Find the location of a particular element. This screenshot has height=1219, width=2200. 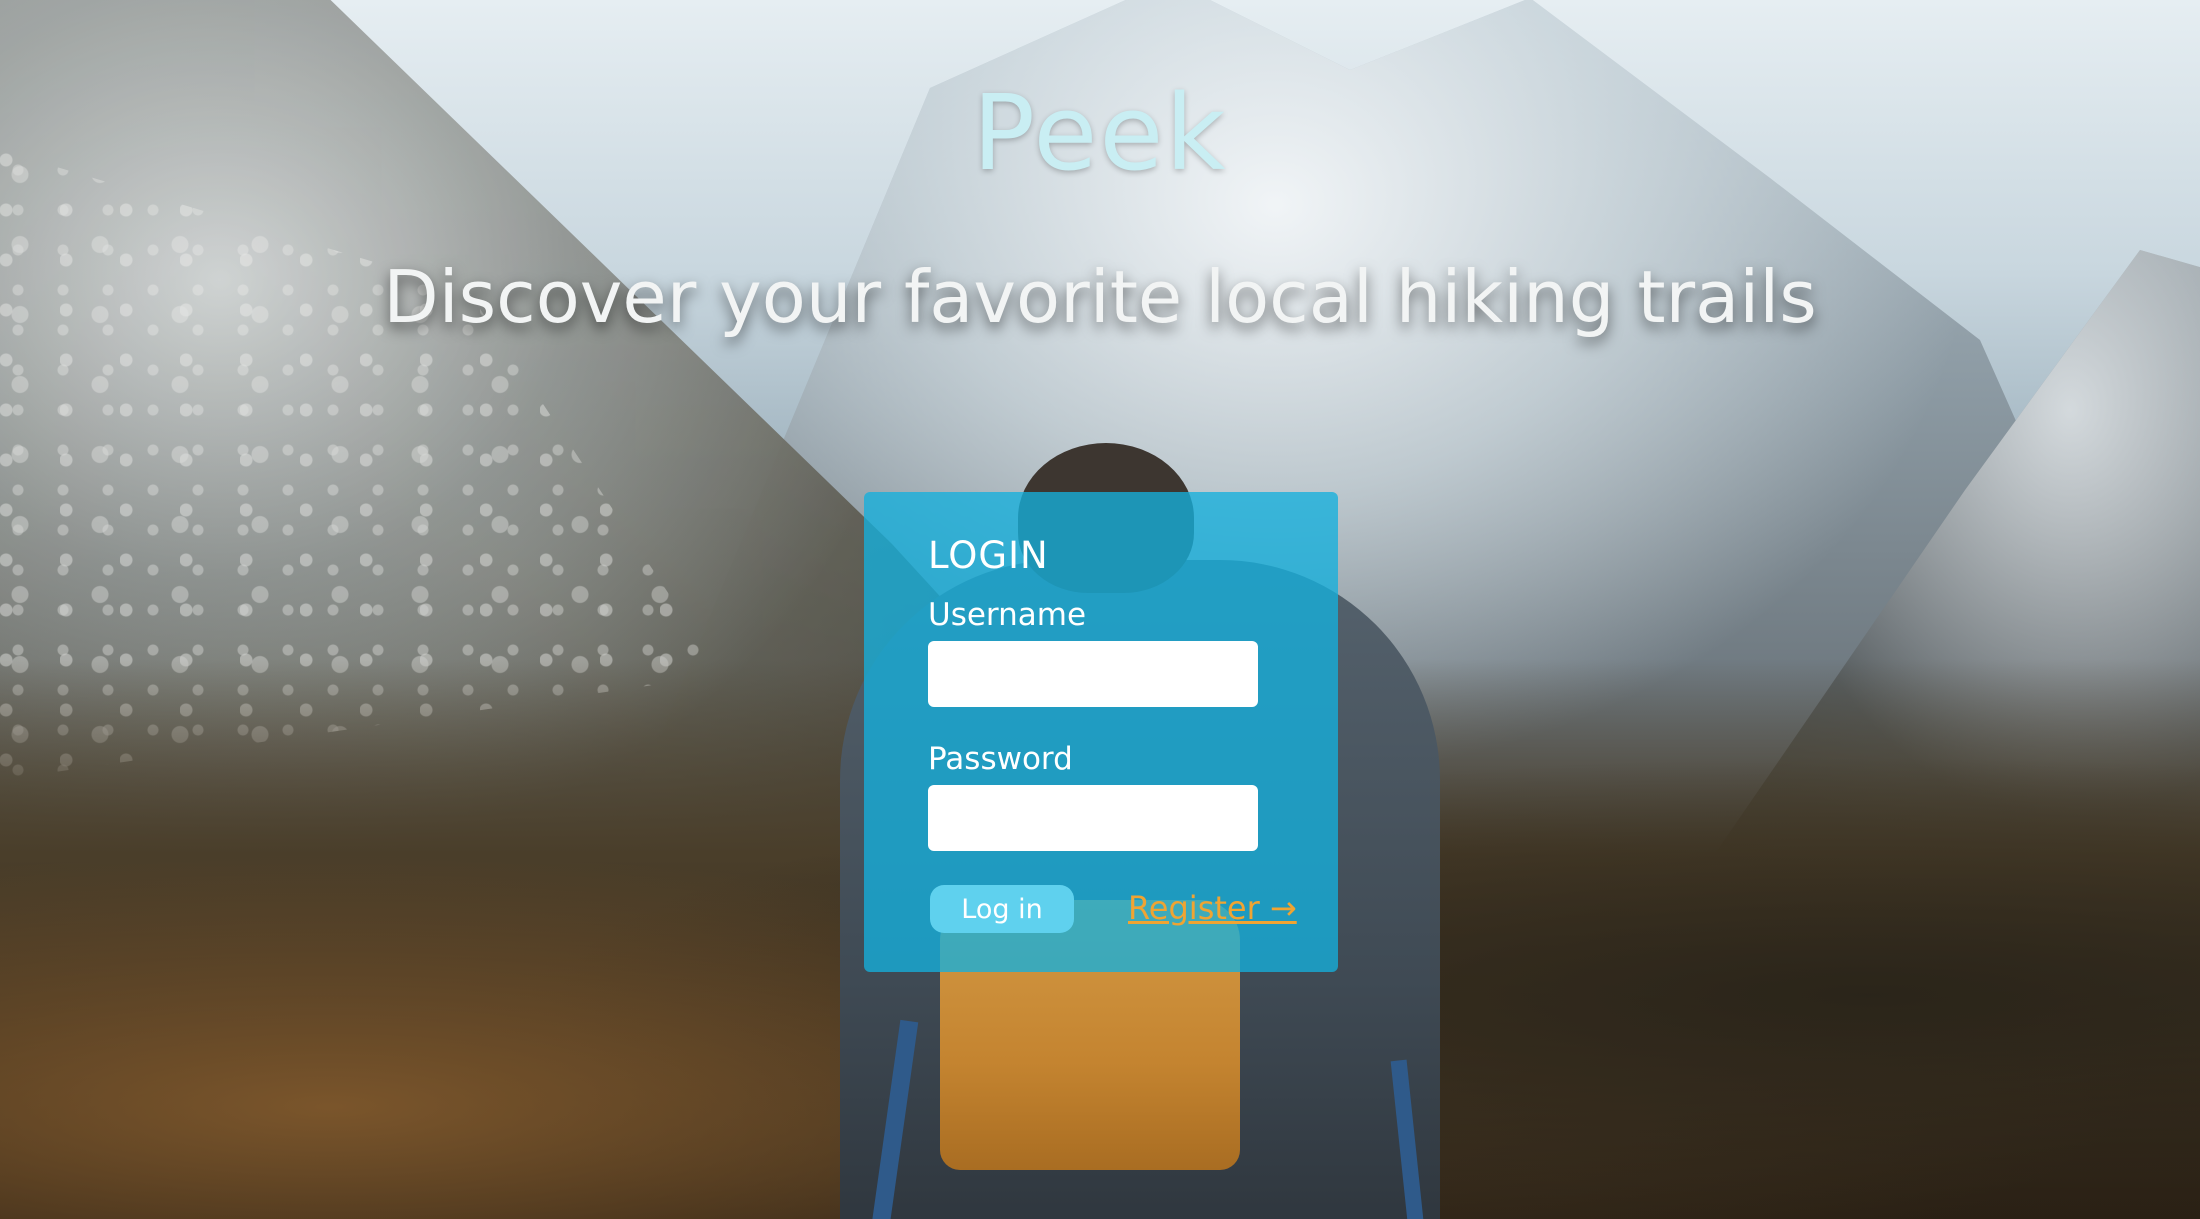

username-label: Username is located at coordinates (1007, 615).